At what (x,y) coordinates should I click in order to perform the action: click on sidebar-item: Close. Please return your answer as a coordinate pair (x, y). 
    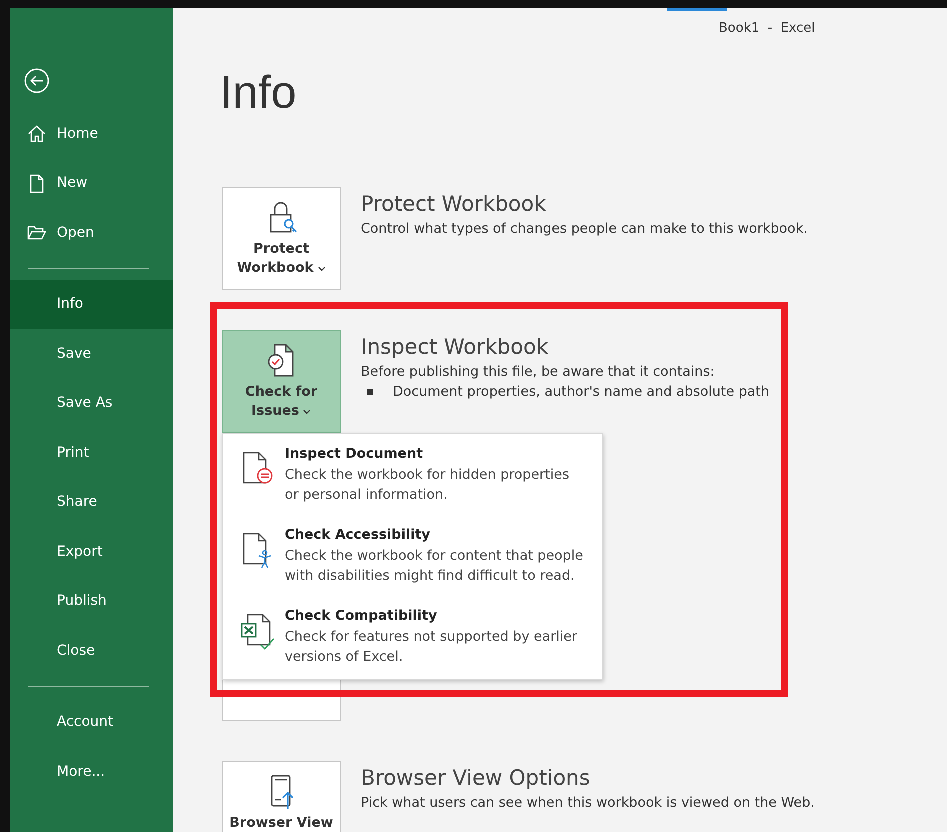
    Looking at the image, I should click on (91, 651).